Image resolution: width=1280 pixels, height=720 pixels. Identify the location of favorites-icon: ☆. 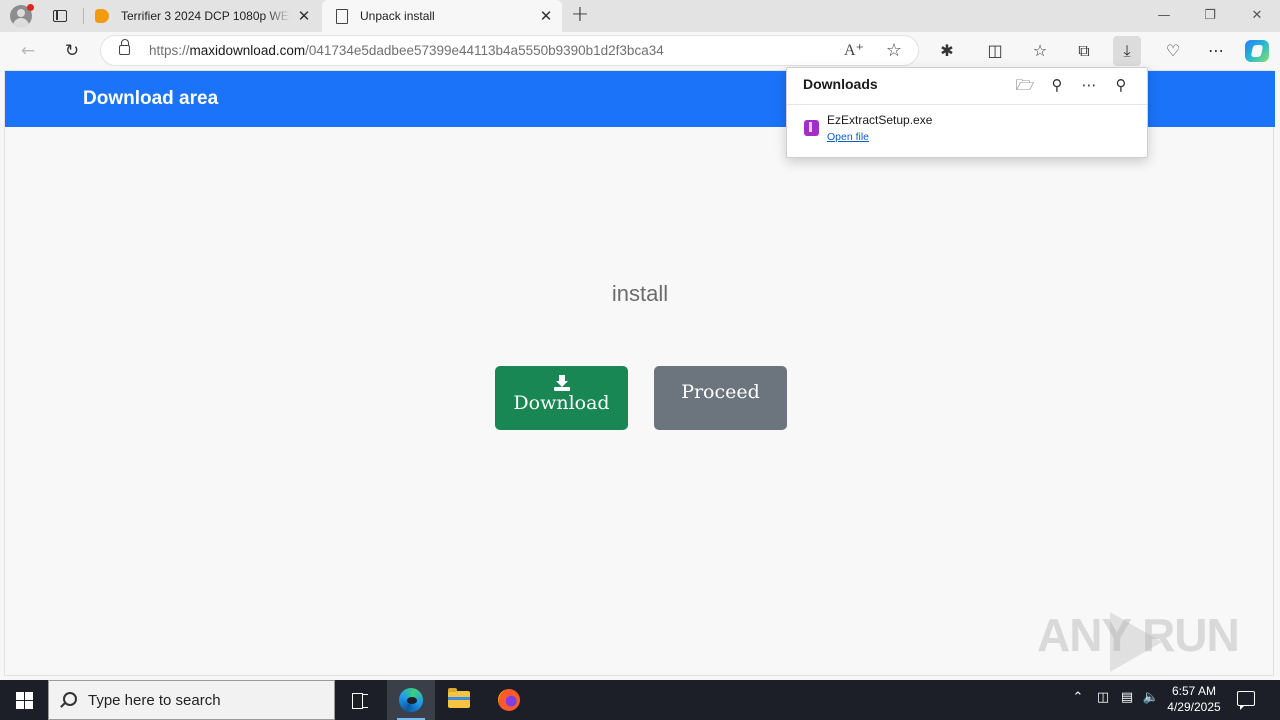
(1040, 51).